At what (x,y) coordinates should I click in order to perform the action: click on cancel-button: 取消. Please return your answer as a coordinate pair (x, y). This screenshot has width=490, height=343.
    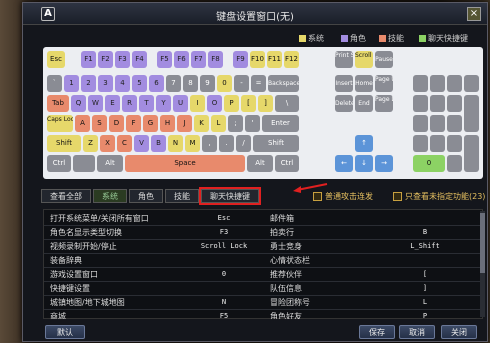
    Looking at the image, I should click on (417, 332).